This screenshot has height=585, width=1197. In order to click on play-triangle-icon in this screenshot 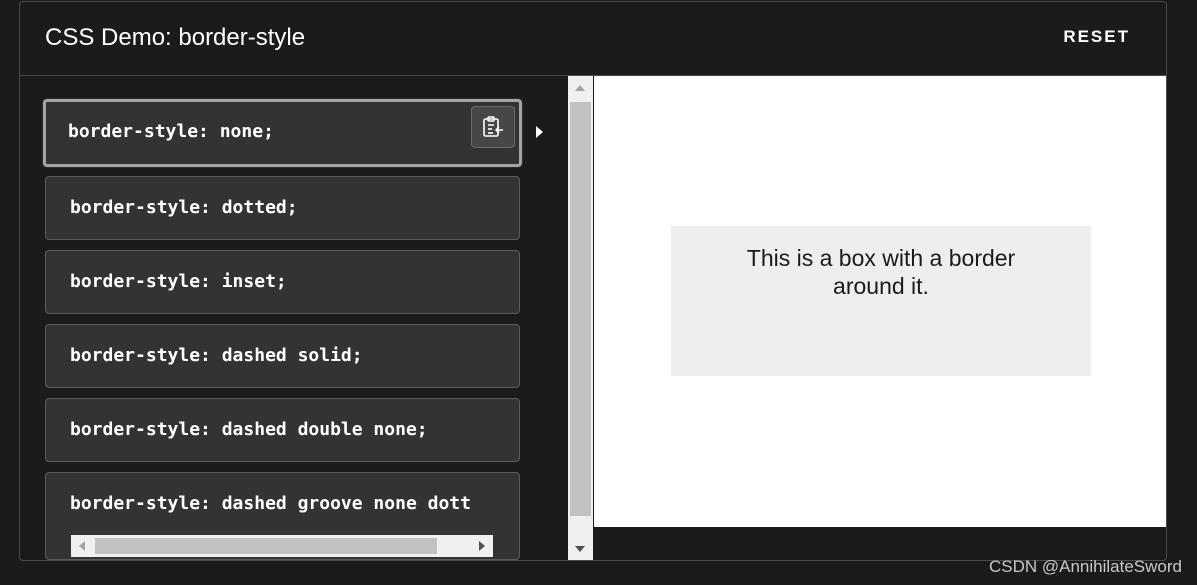, I will do `click(539, 132)`.